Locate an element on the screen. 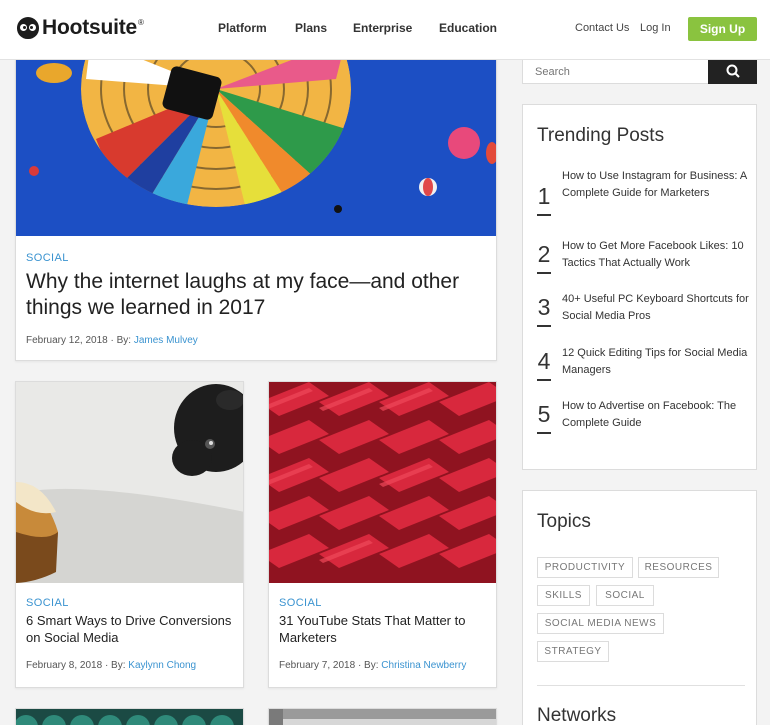 This screenshot has width=770, height=725. topic-tag-social-media-news: SOCIAL MEDIA NEWS is located at coordinates (600, 623).